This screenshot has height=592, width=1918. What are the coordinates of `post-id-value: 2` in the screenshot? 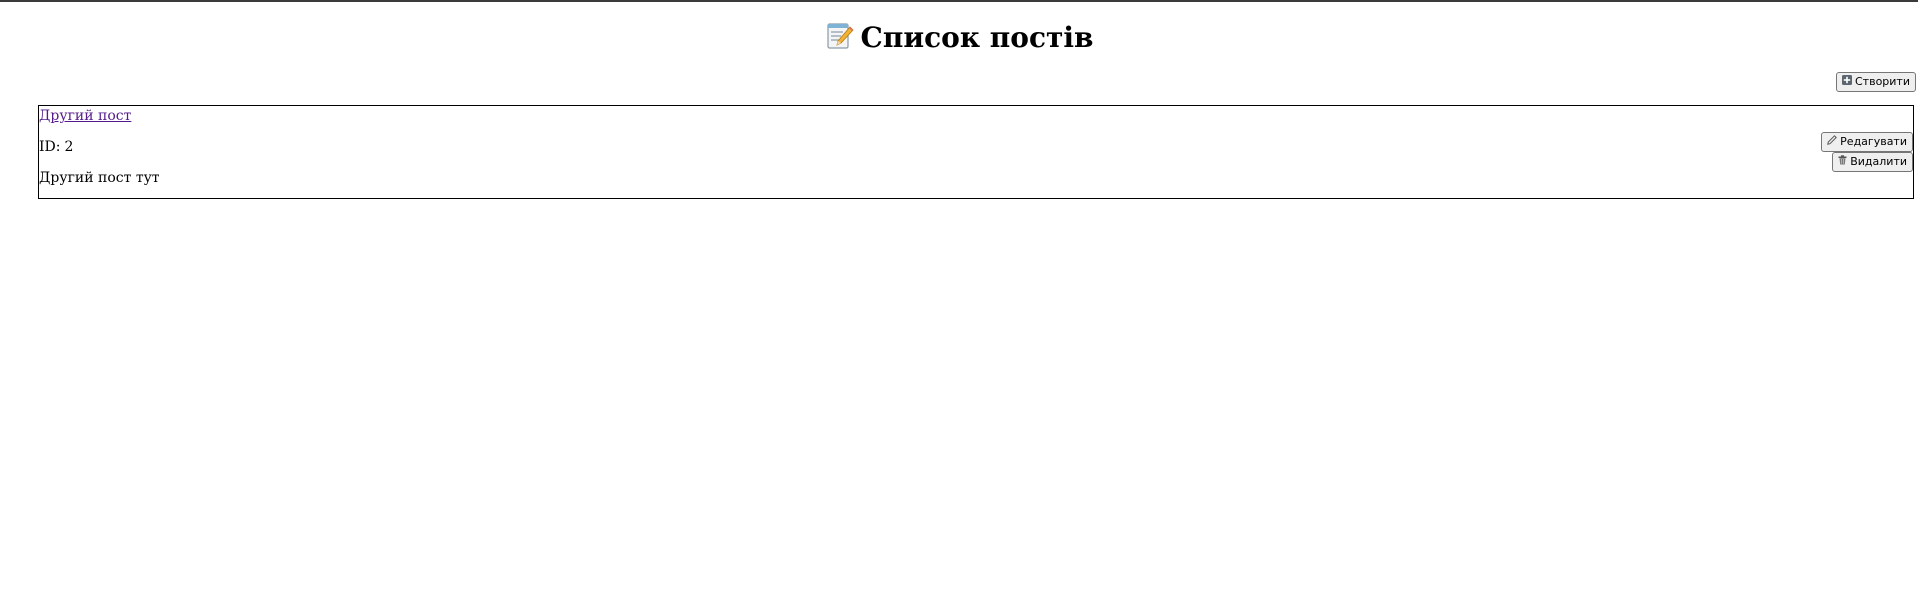 It's located at (69, 147).